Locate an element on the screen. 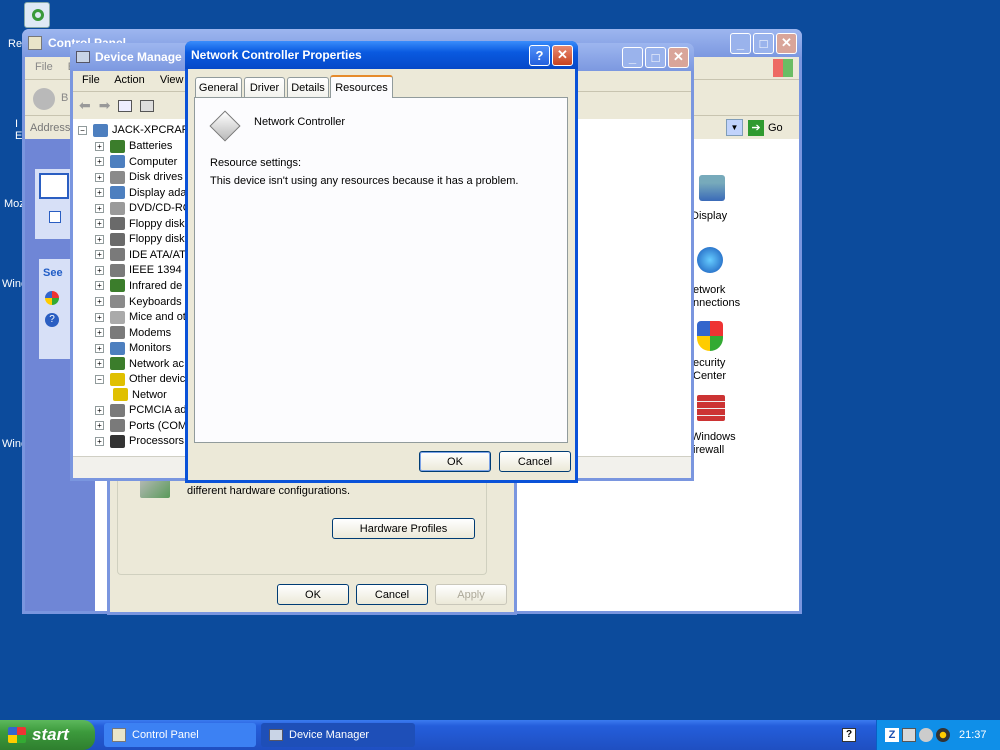 The image size is (1000, 750). security-center-label-2: Center is located at coordinates (709, 376).